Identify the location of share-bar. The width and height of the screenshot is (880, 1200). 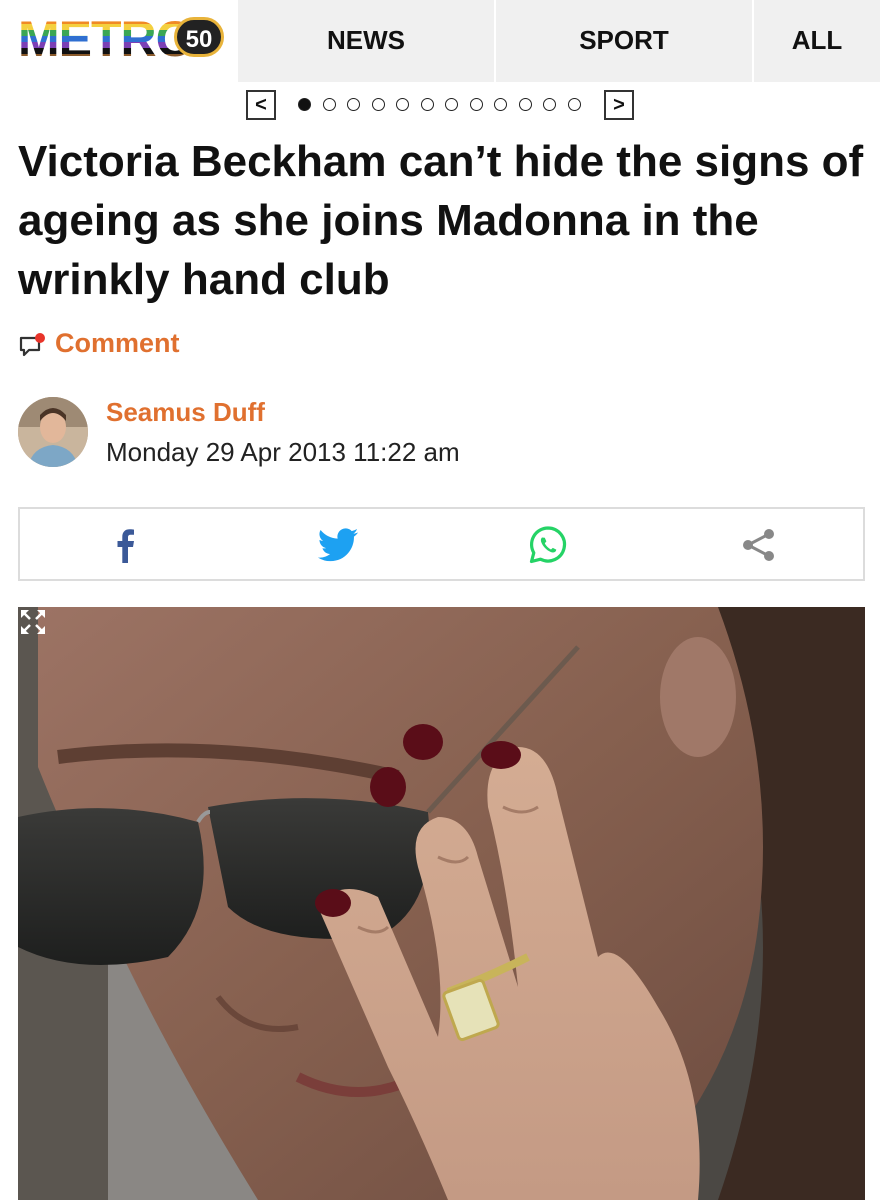
(441, 544).